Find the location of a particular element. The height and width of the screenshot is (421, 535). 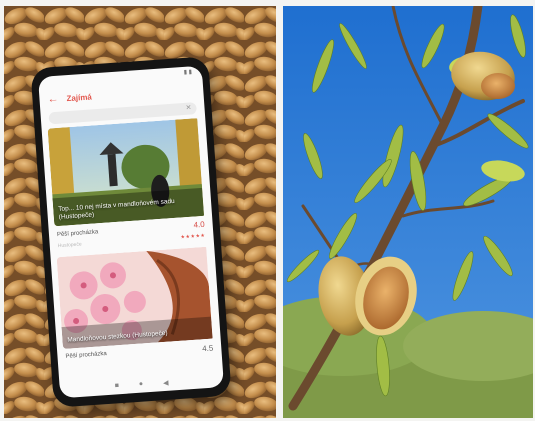

back-arrow-icon: ← is located at coordinates (53, 98).